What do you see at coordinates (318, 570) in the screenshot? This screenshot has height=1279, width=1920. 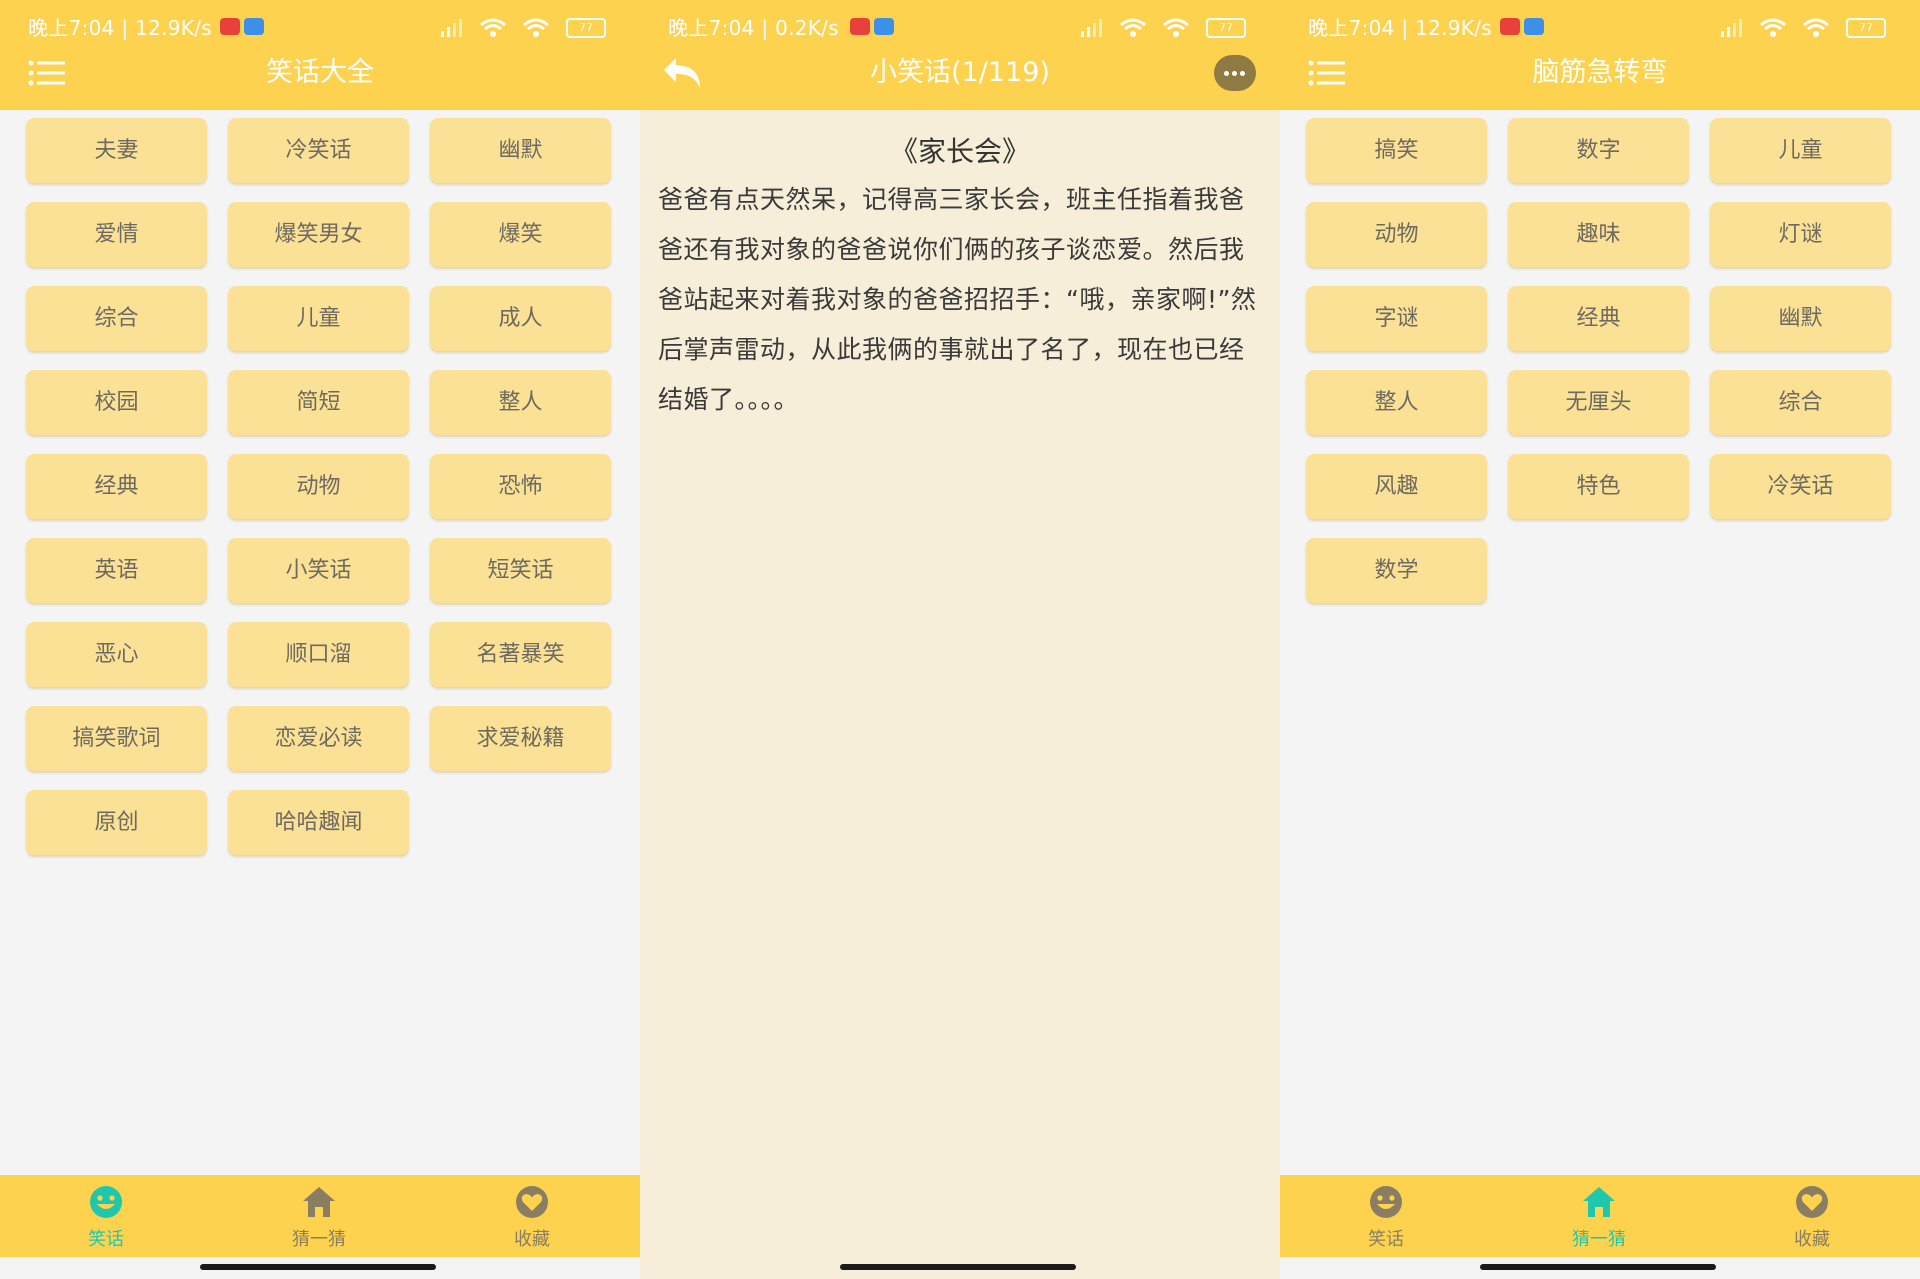 I see `category-button: 小笑话` at bounding box center [318, 570].